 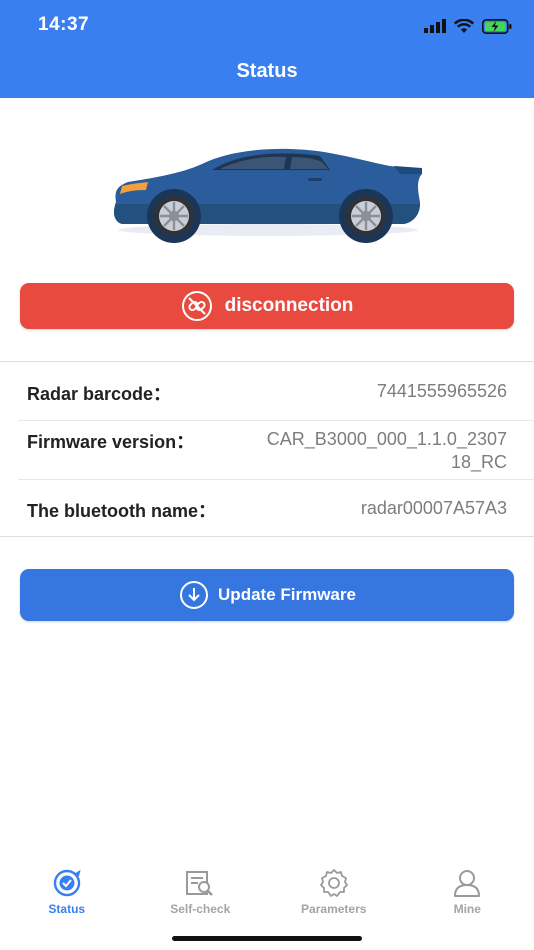 I want to click on tab-mine-label: Mine, so click(x=467, y=909).